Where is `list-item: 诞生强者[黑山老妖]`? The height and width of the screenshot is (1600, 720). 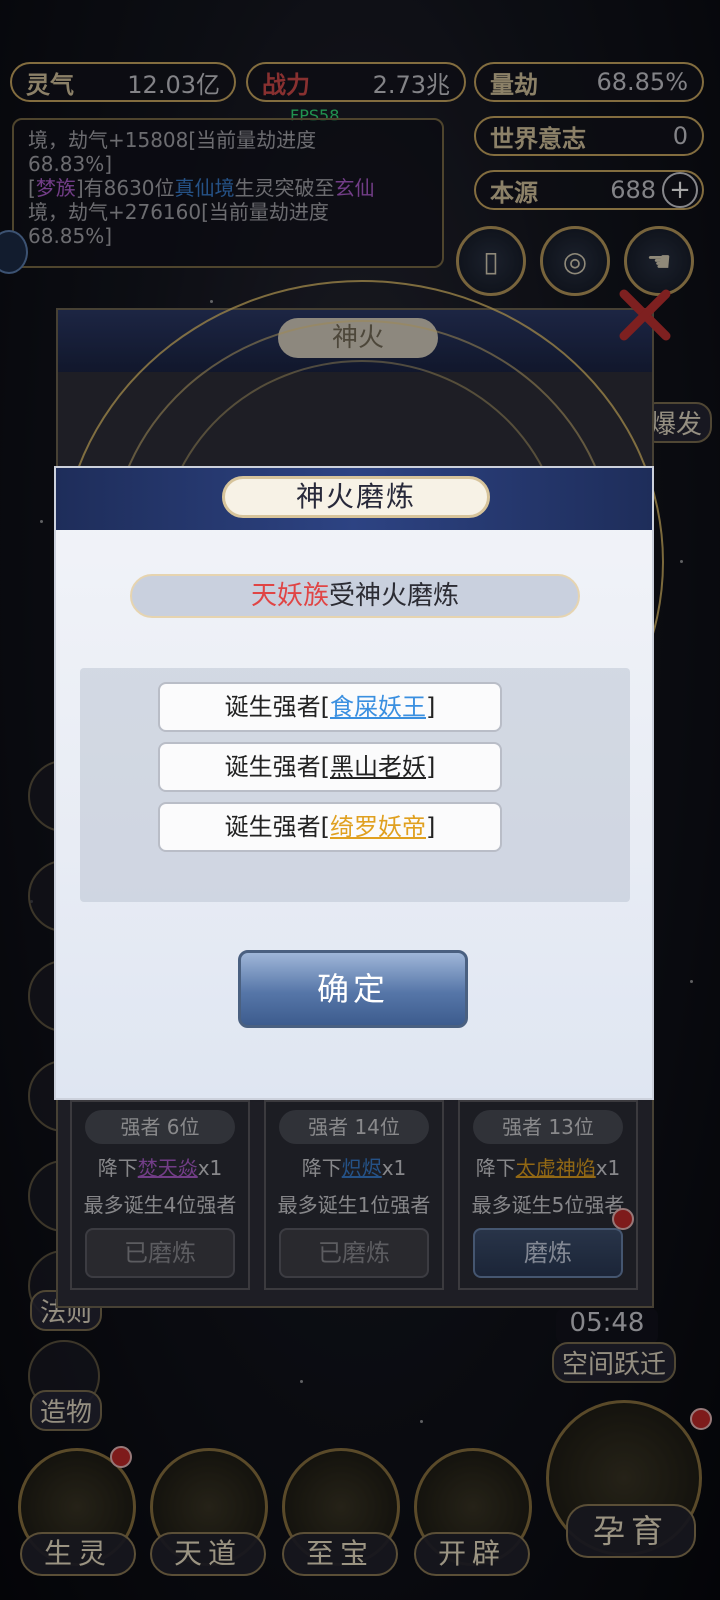 list-item: 诞生强者[黑山老妖] is located at coordinates (330, 767).